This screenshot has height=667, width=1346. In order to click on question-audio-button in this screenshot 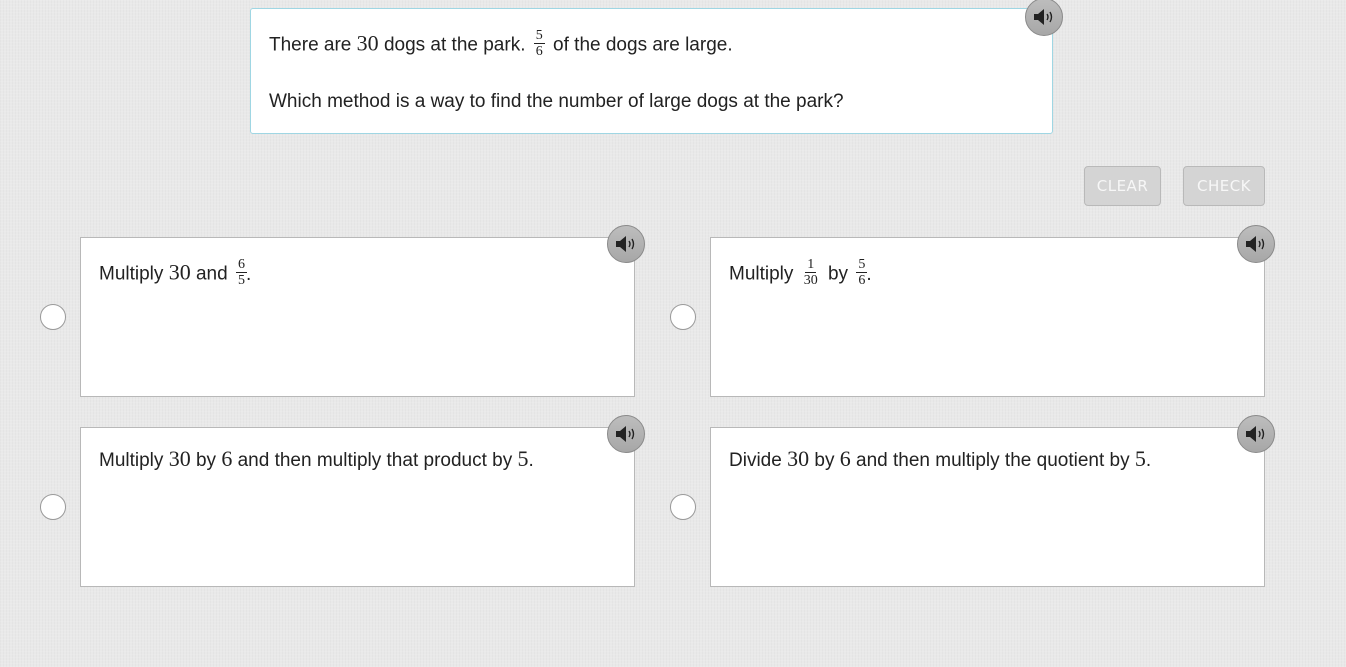, I will do `click(1044, 18)`.